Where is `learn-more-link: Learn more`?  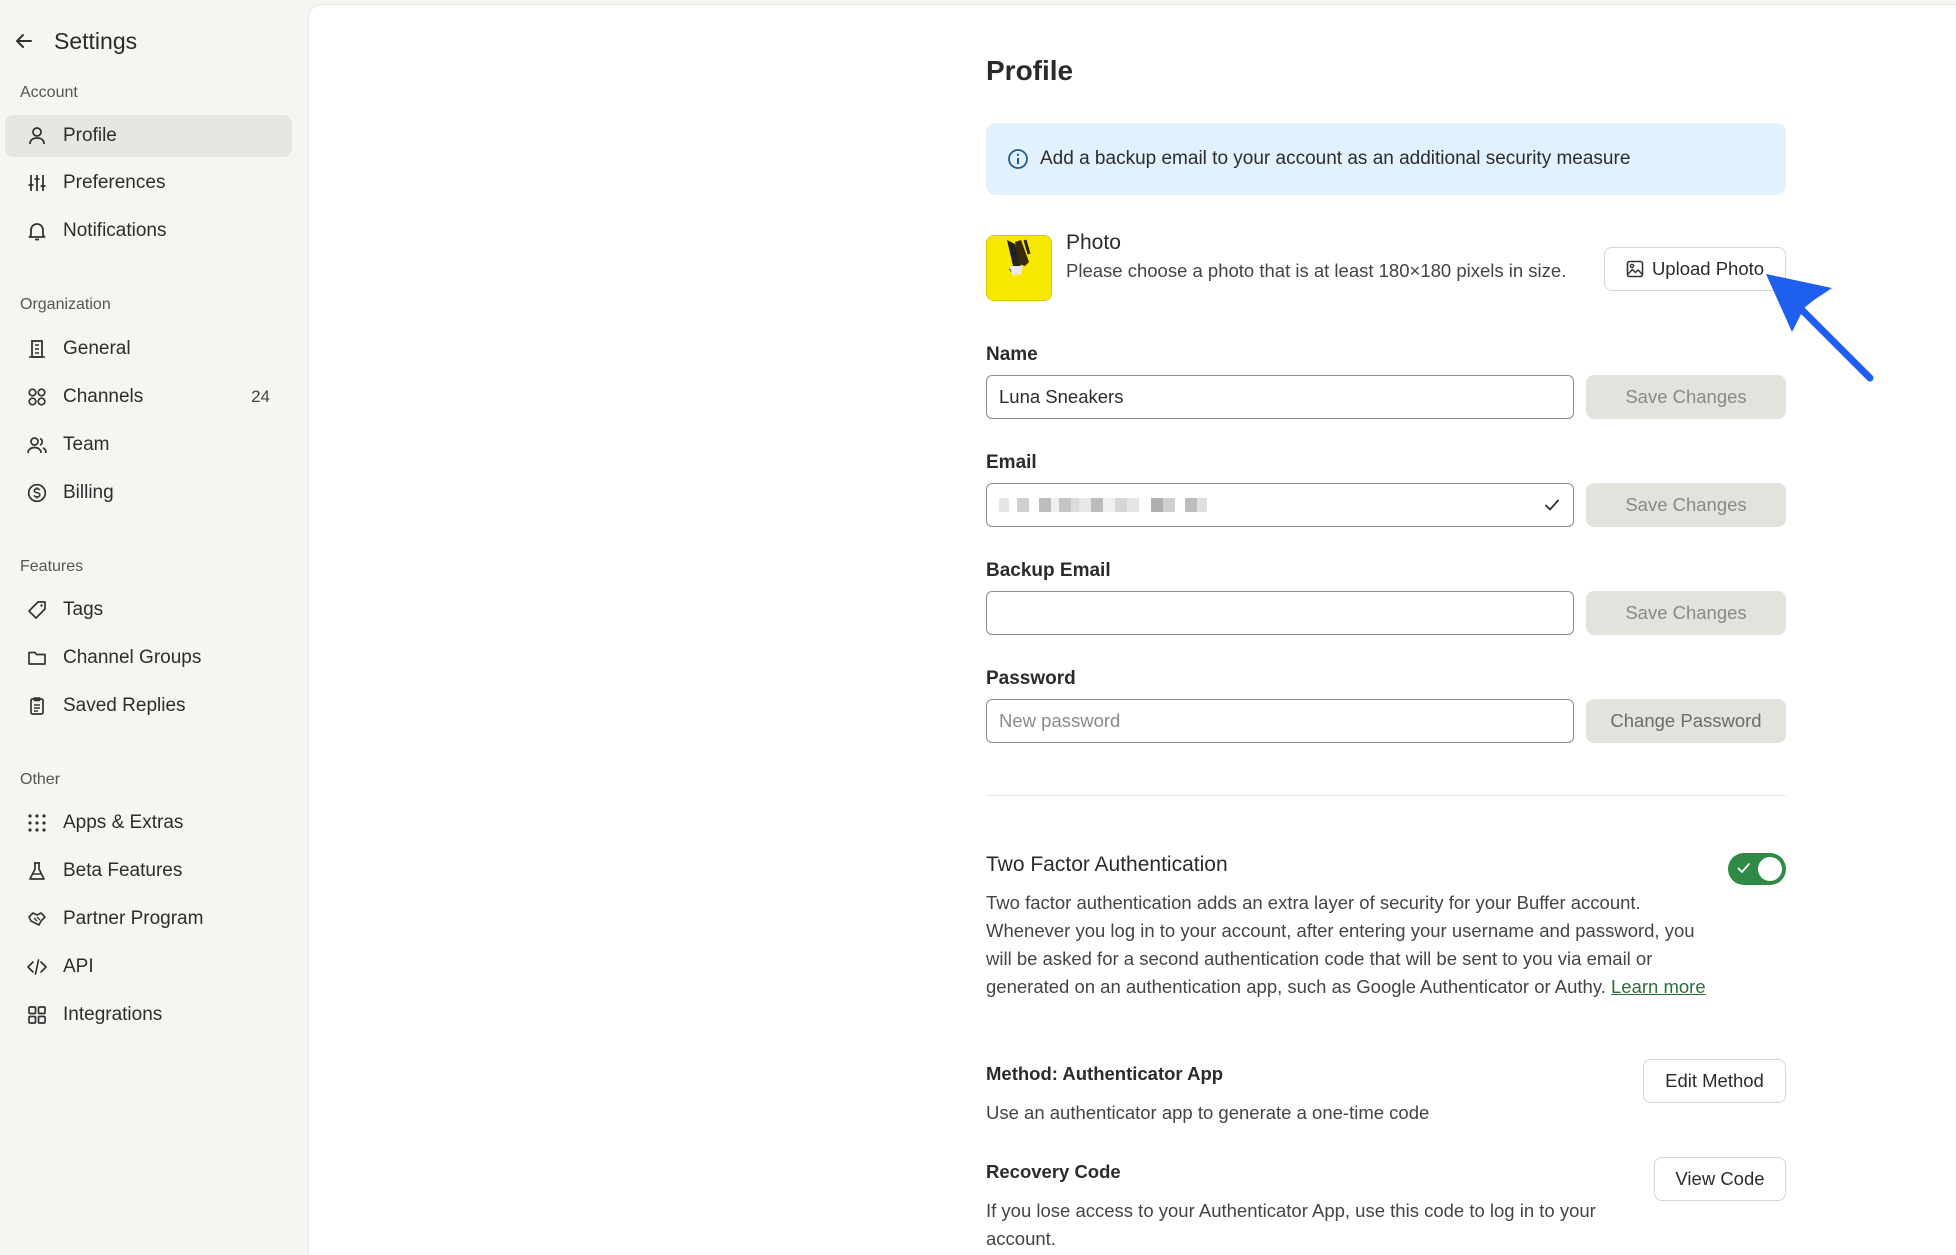 learn-more-link: Learn more is located at coordinates (1658, 986).